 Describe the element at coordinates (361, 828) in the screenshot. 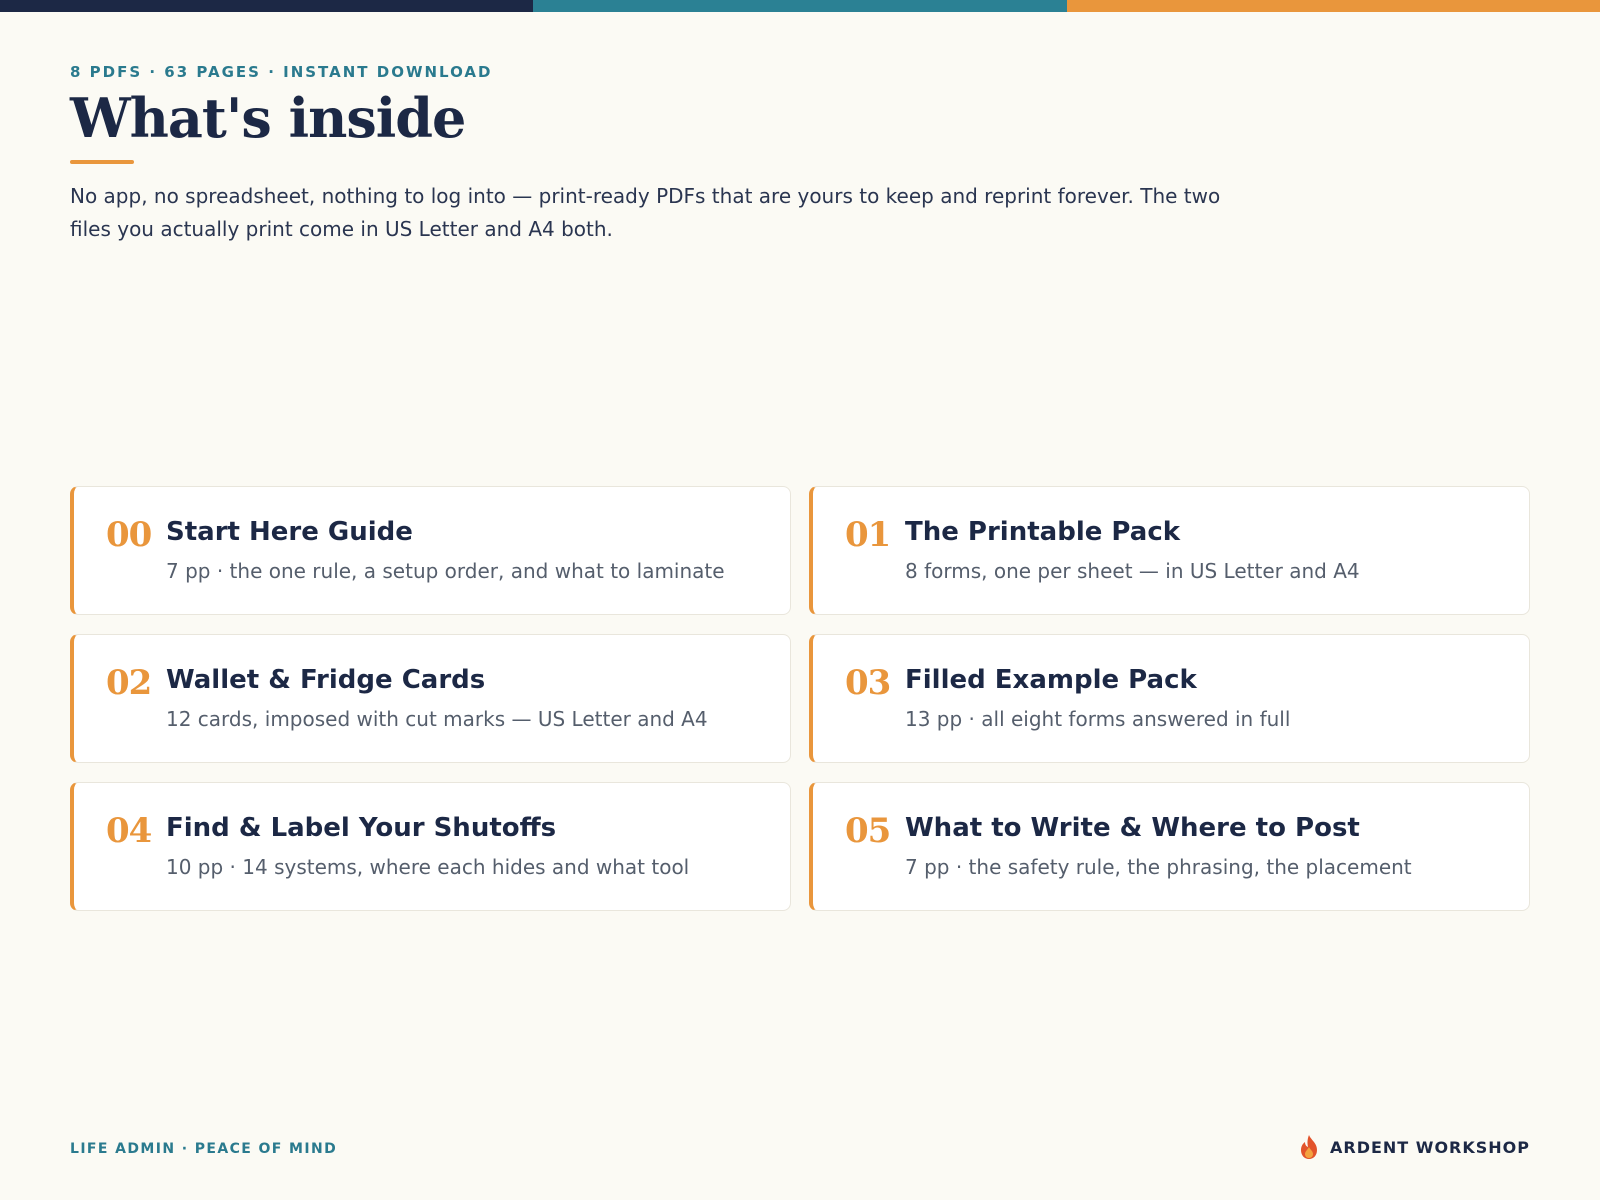

I see `item-title: Find & Label Your Shutoffs` at that location.